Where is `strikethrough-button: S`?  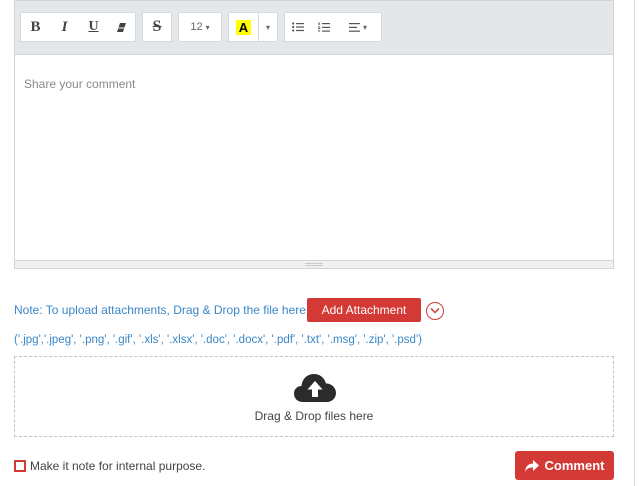 strikethrough-button: S is located at coordinates (157, 27).